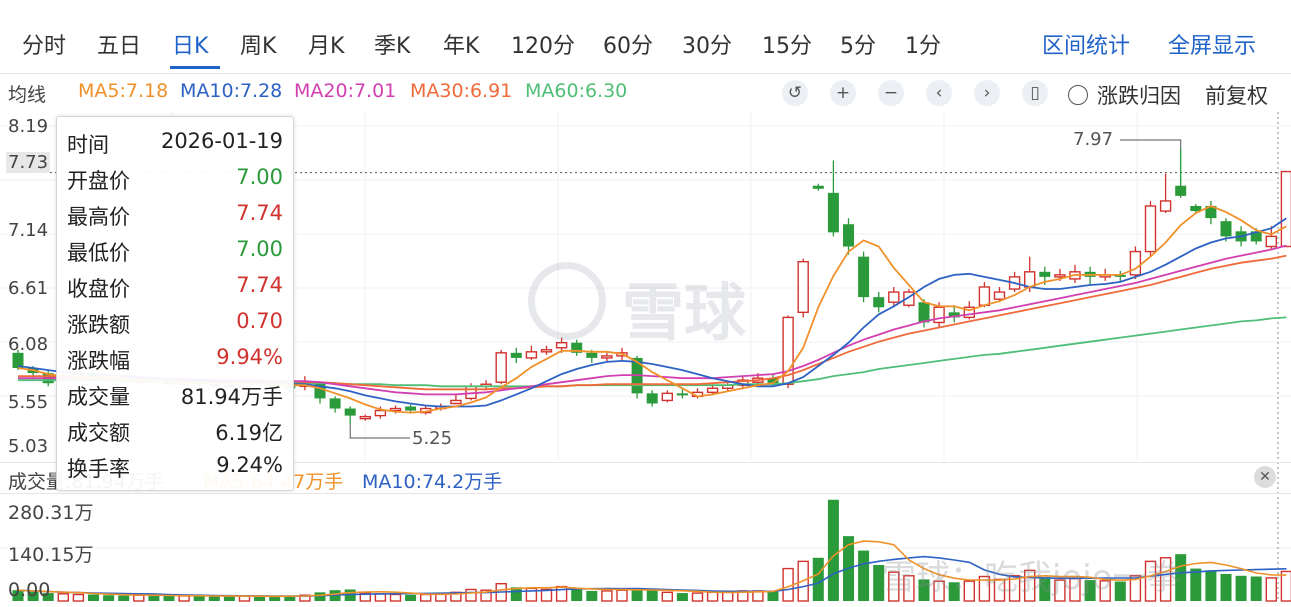  What do you see at coordinates (175, 398) in the screenshot?
I see `tooltip-row-volume: 成交量 81.94万手` at bounding box center [175, 398].